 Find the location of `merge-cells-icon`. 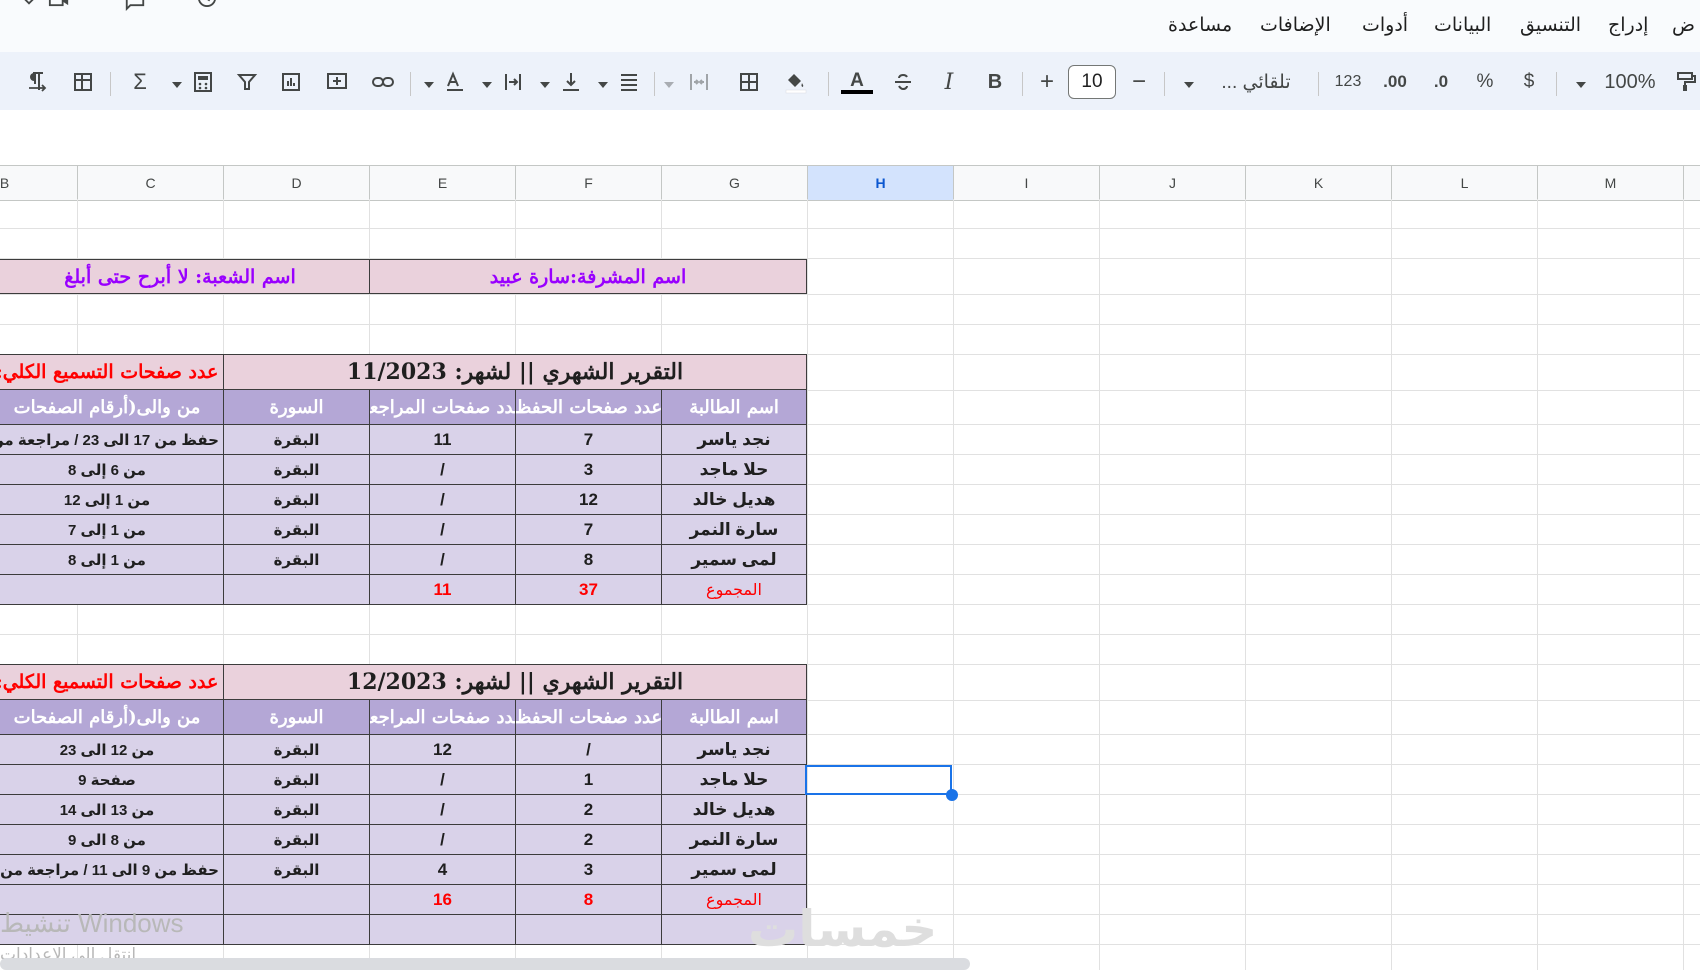

merge-cells-icon is located at coordinates (699, 82).